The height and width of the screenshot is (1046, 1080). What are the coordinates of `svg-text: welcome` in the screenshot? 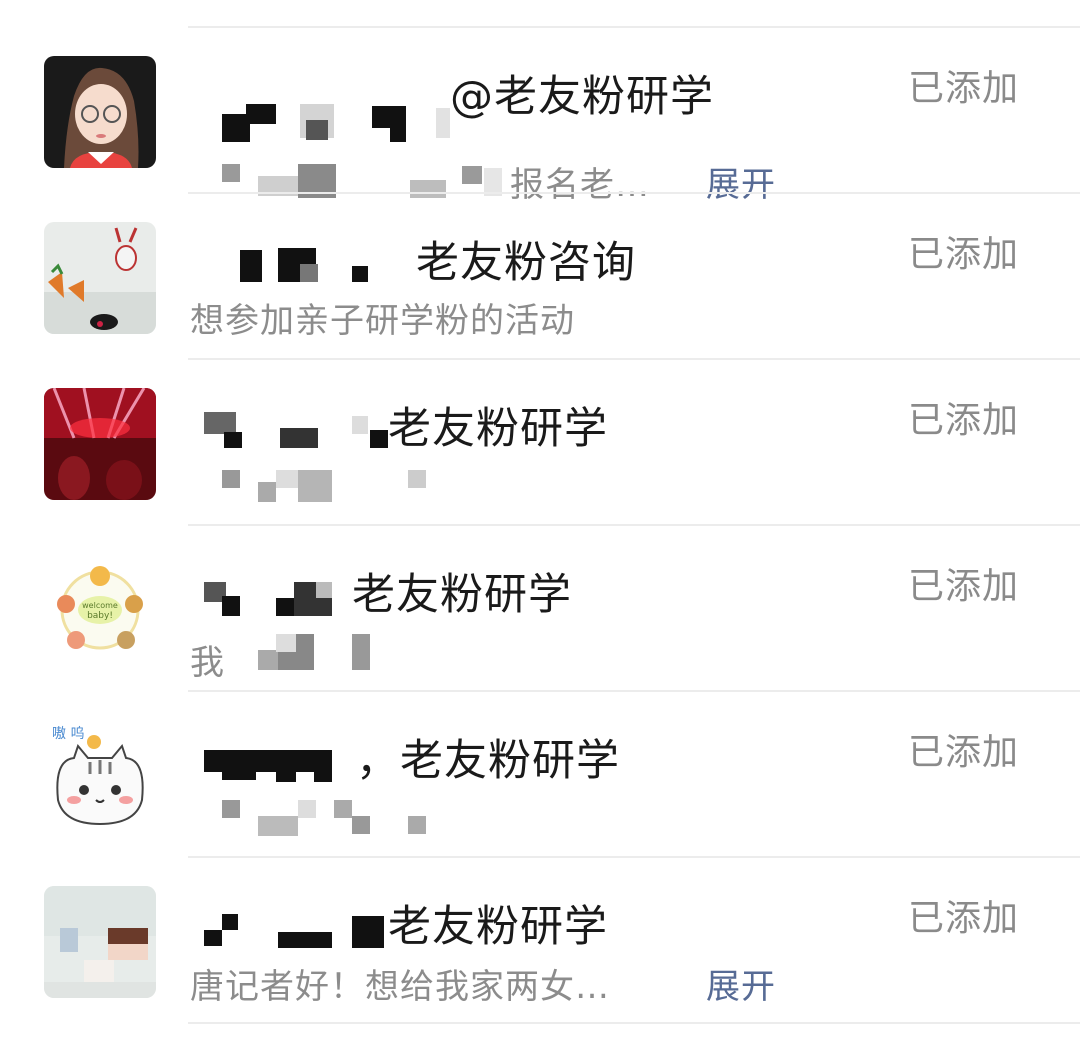 It's located at (100, 605).